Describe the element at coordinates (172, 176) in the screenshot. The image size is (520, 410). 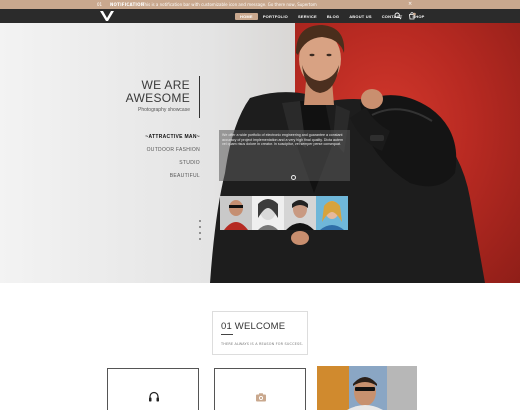
I see `category-beautiful: BEAUTIFUL` at that location.